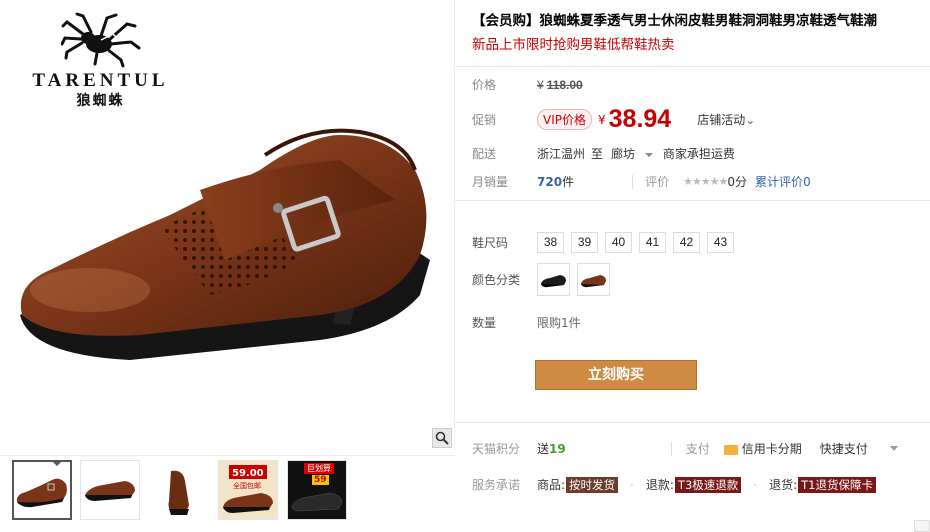 Image resolution: width=930 pixels, height=532 pixels. I want to click on rating-score: 0分, so click(737, 182).